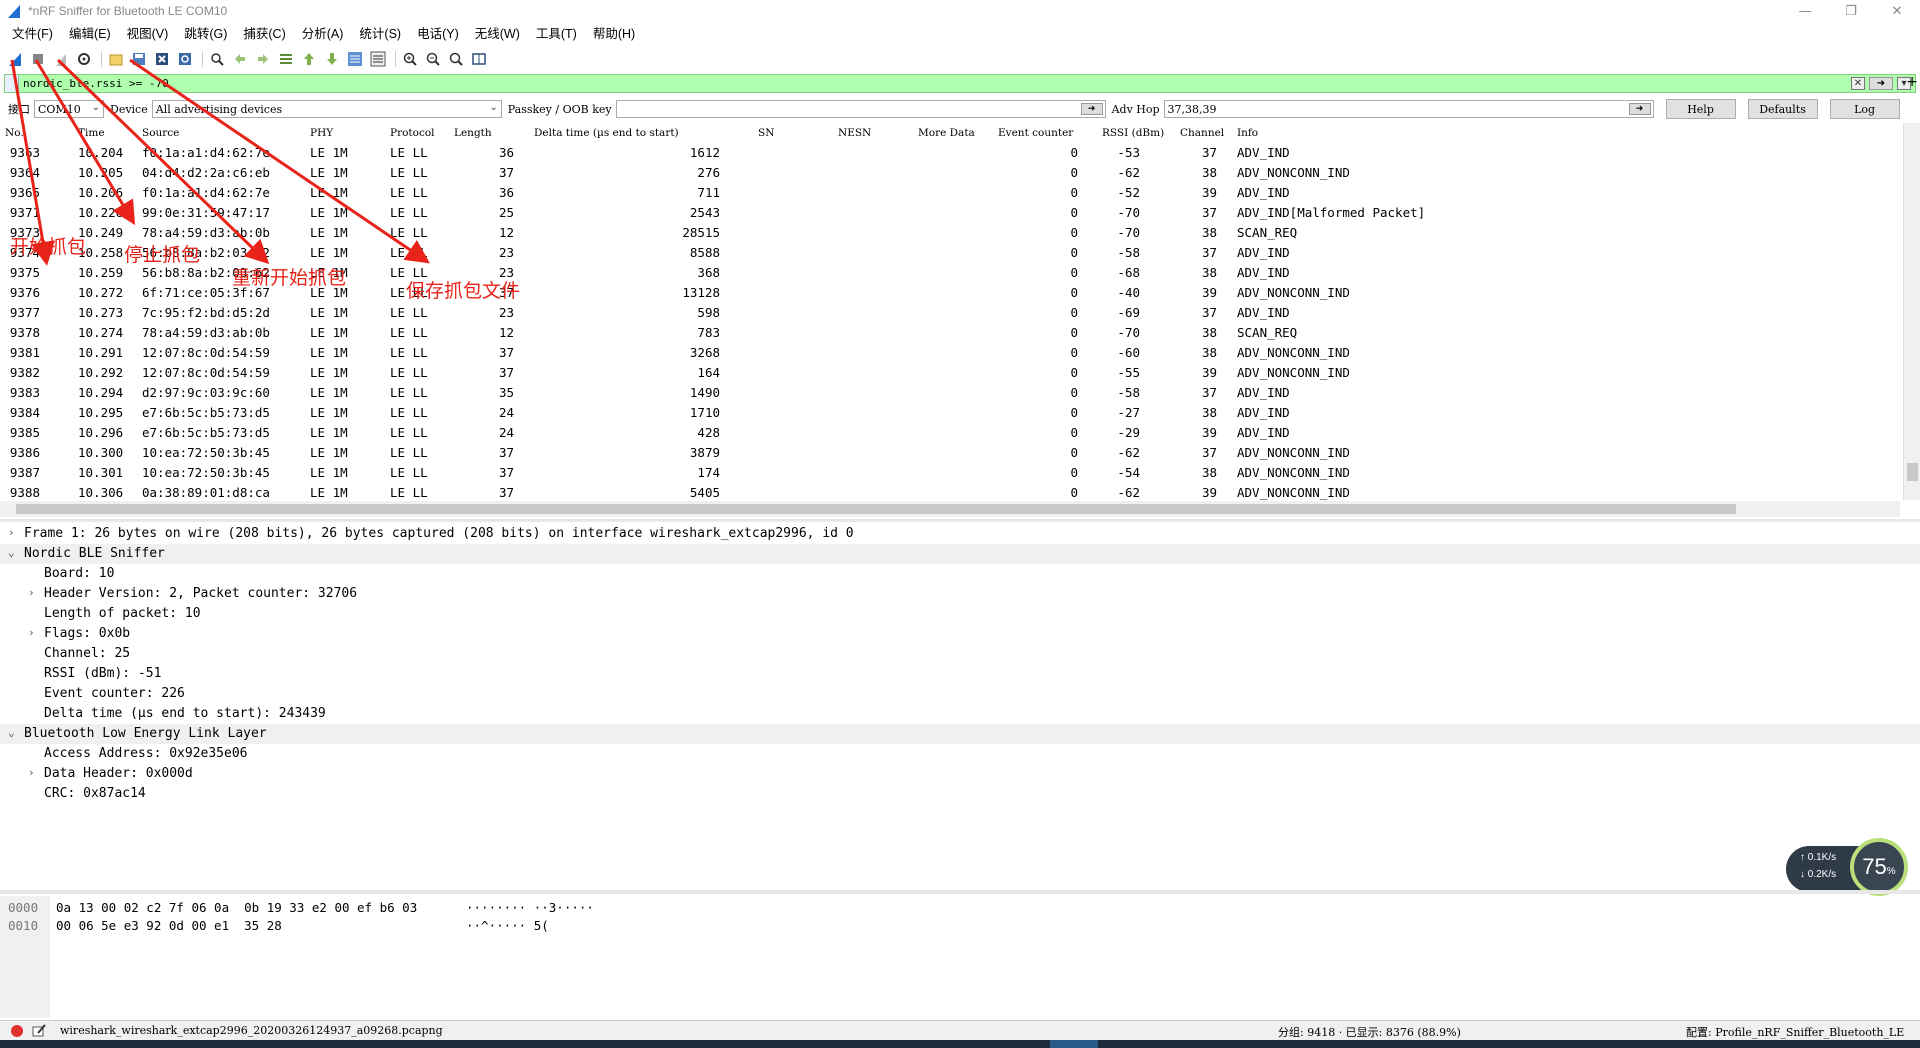 The image size is (1920, 1048). I want to click on detail-line: Access Address: 0x92e35e06, so click(960, 754).